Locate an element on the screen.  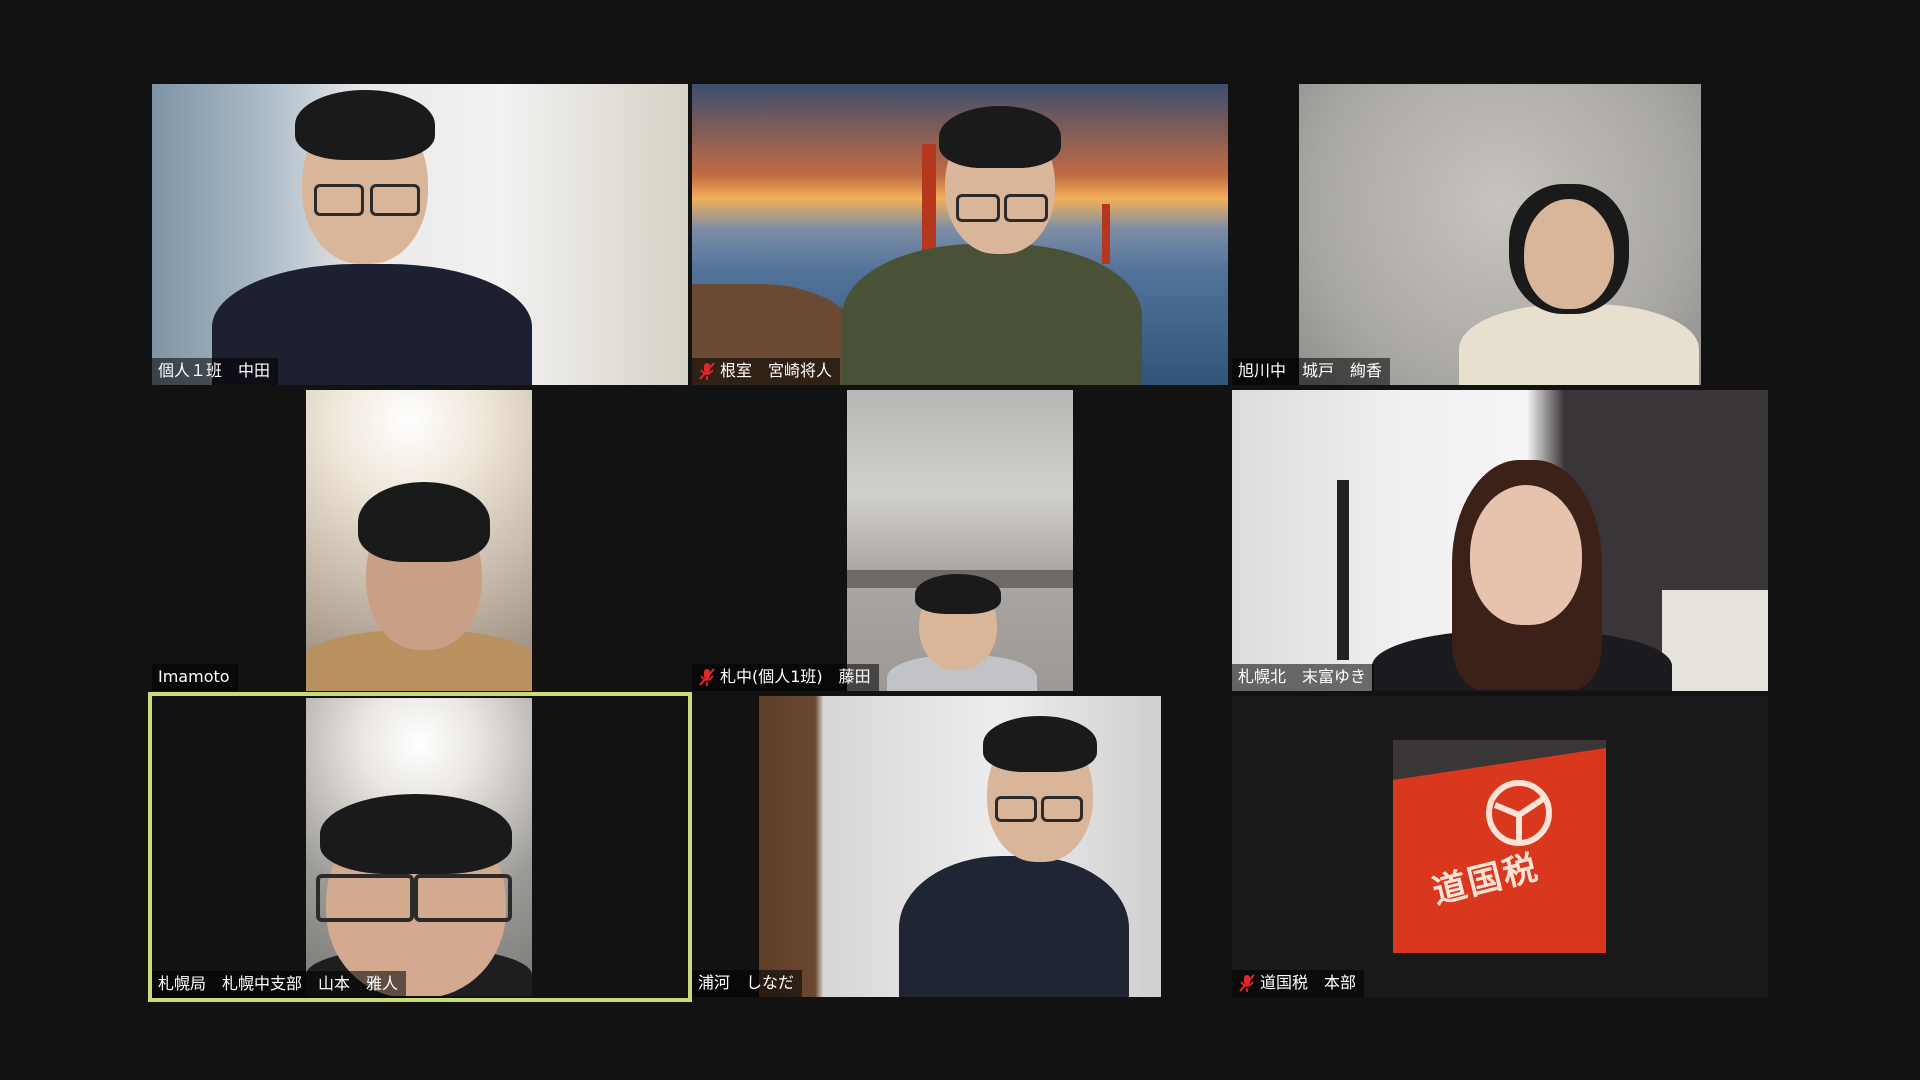
participant-name-tag: Imamoto is located at coordinates (195, 677).